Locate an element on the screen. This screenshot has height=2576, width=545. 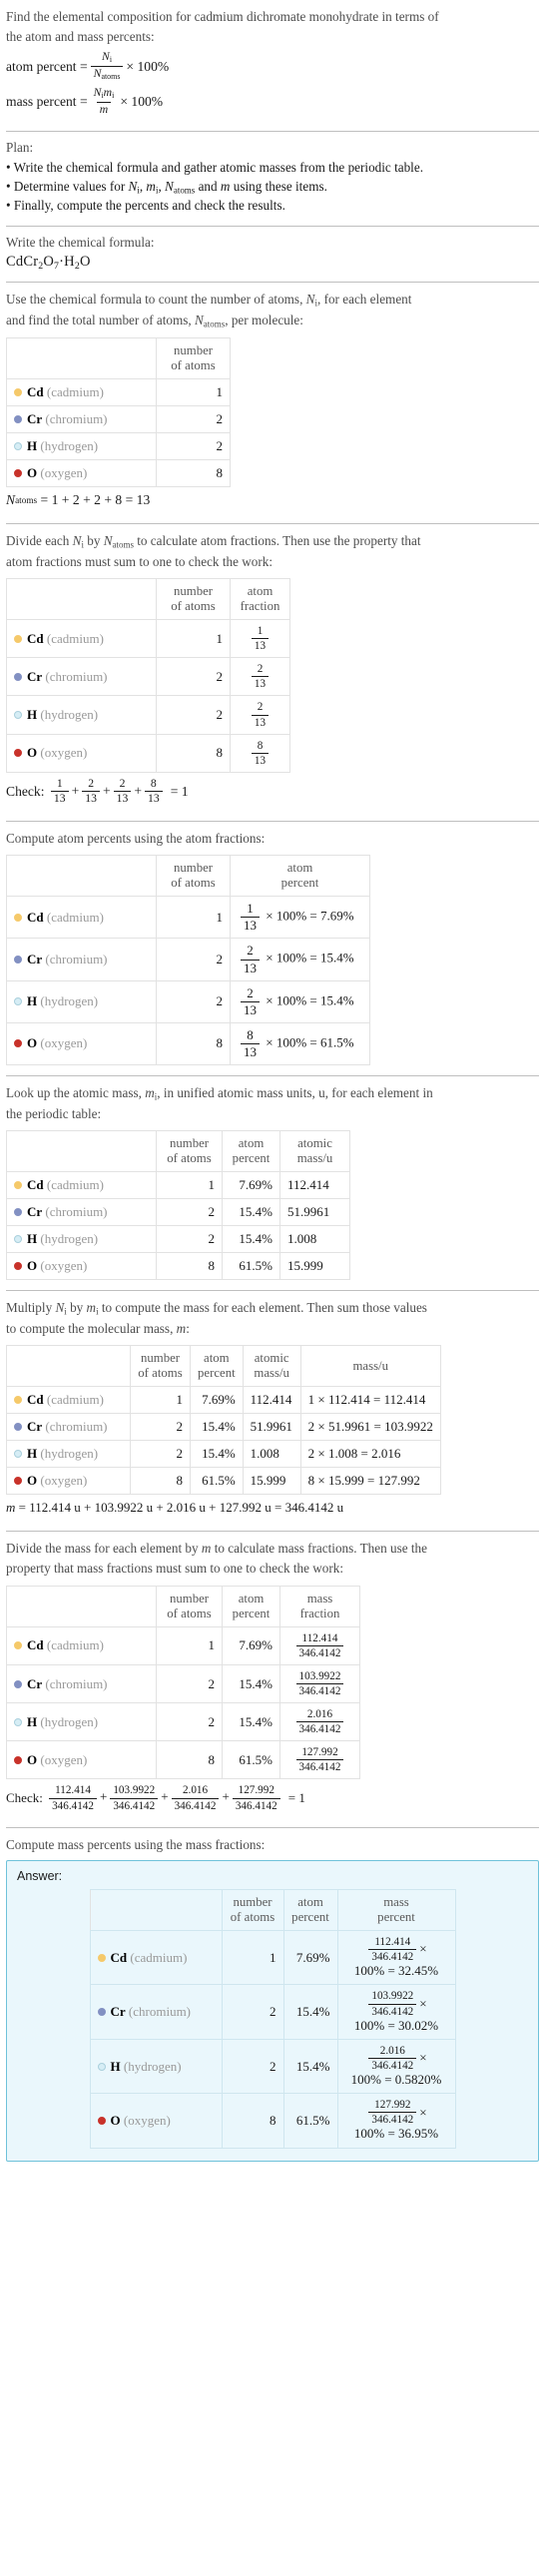
table-row: H (hydrogen) 2 15.4% 2.016 346.4142 is located at coordinates (183, 1722).